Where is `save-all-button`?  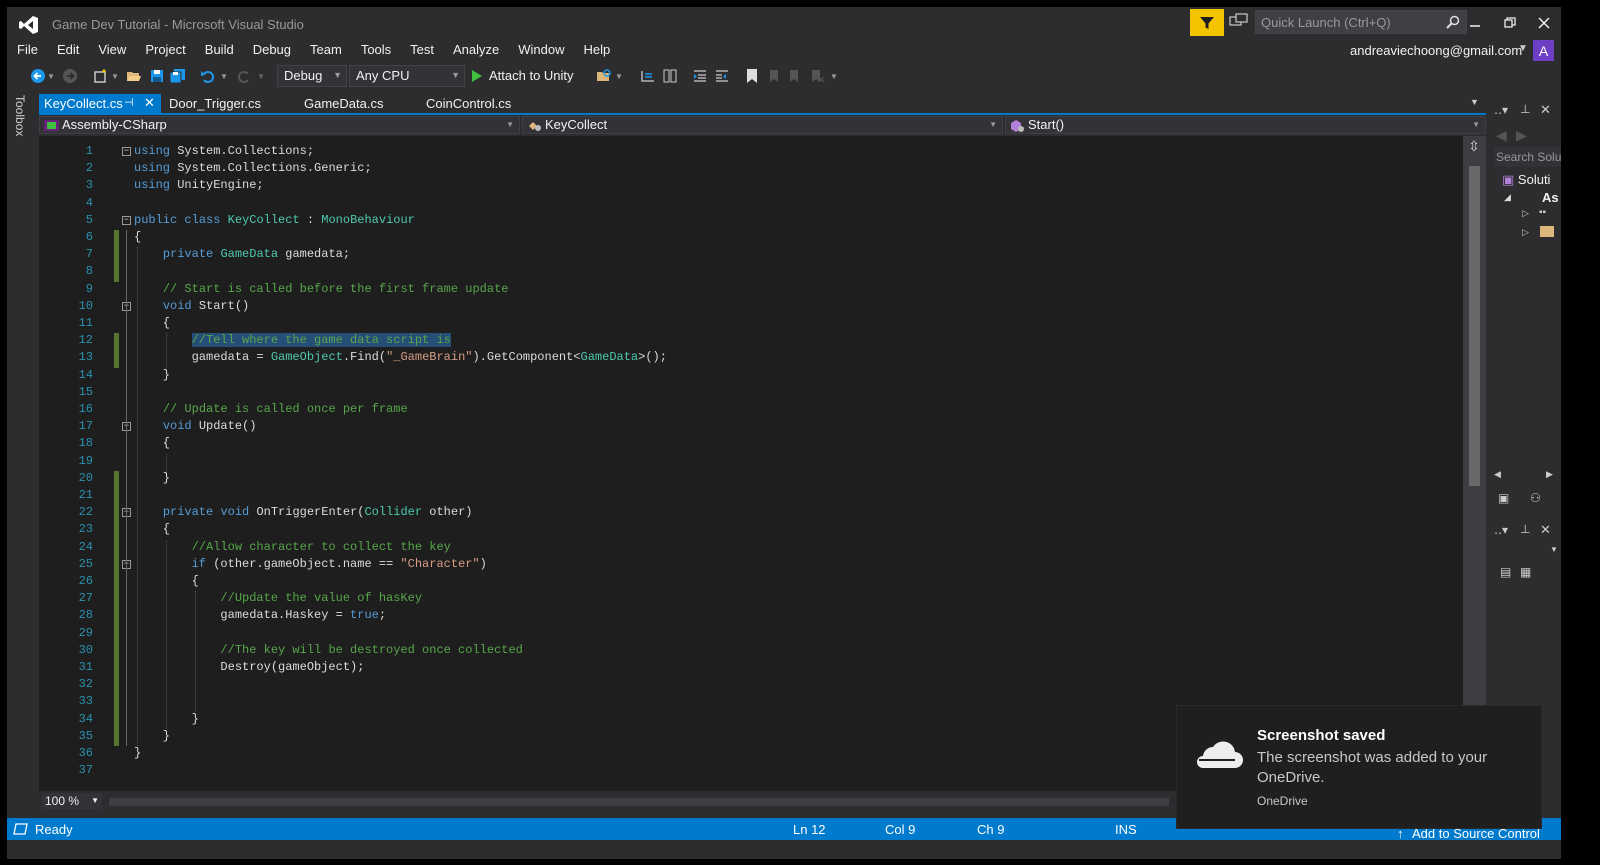
save-all-button is located at coordinates (178, 76).